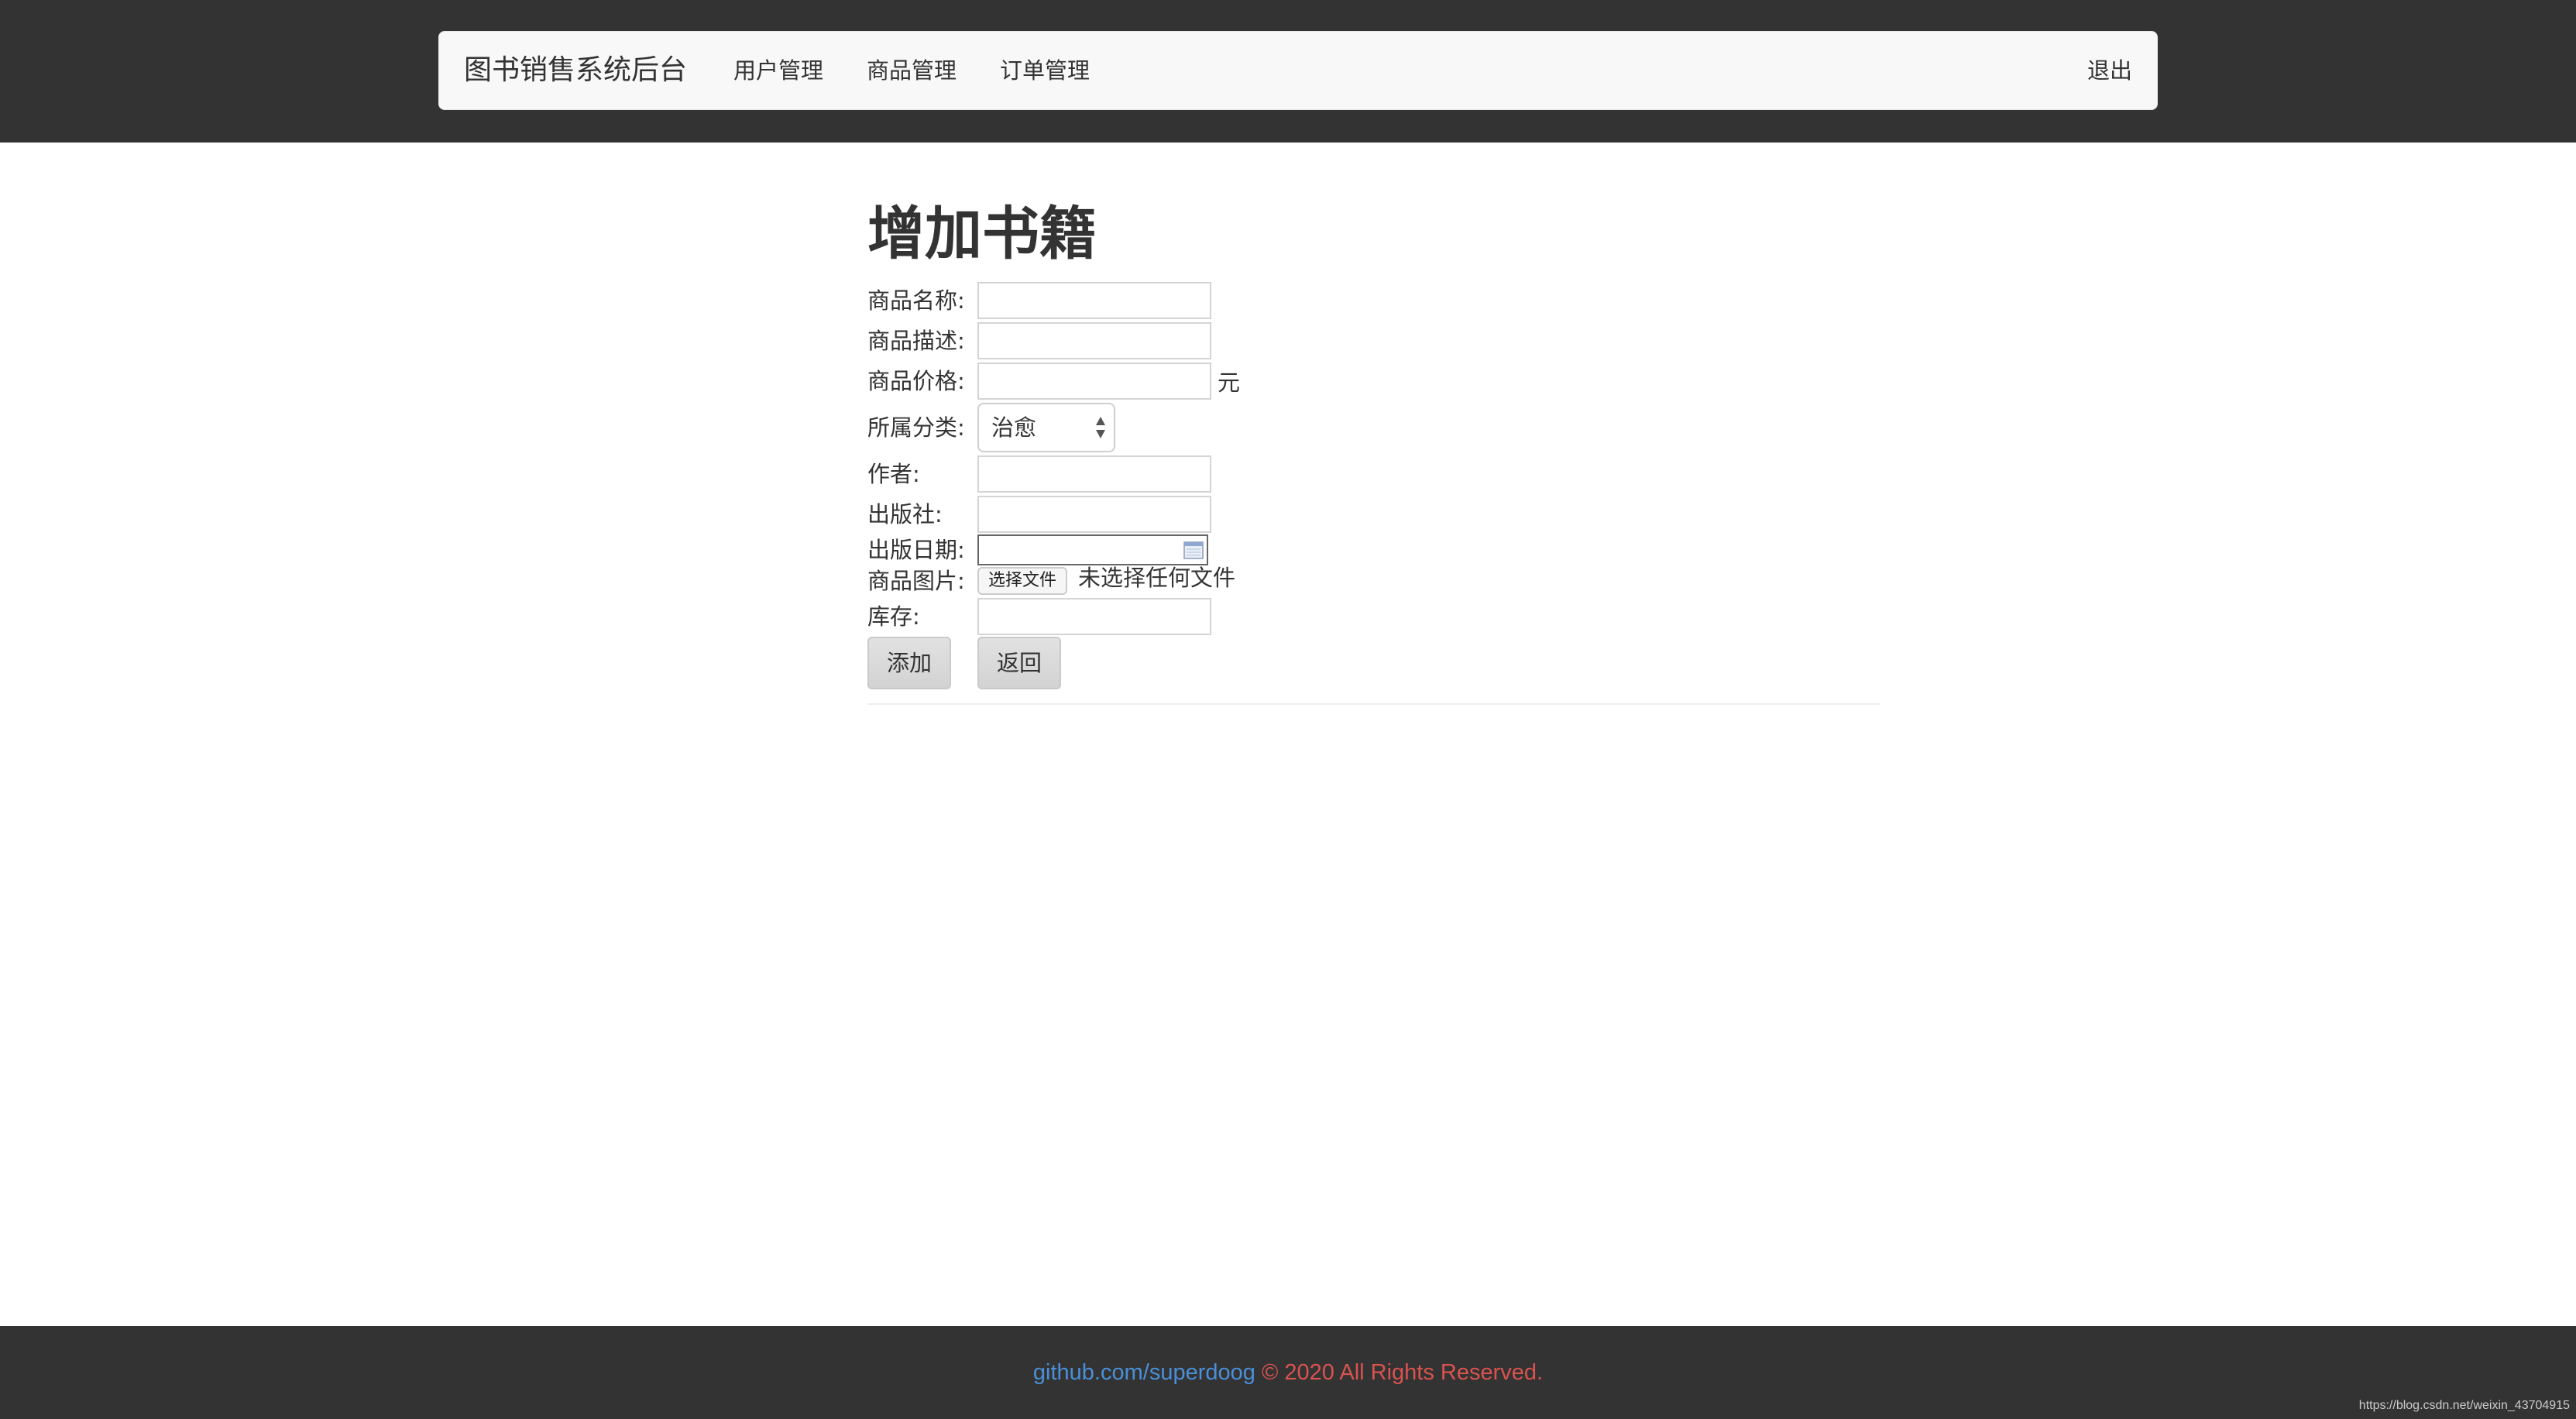 This screenshot has width=2576, height=1419. I want to click on product-description-input, so click(1094, 340).